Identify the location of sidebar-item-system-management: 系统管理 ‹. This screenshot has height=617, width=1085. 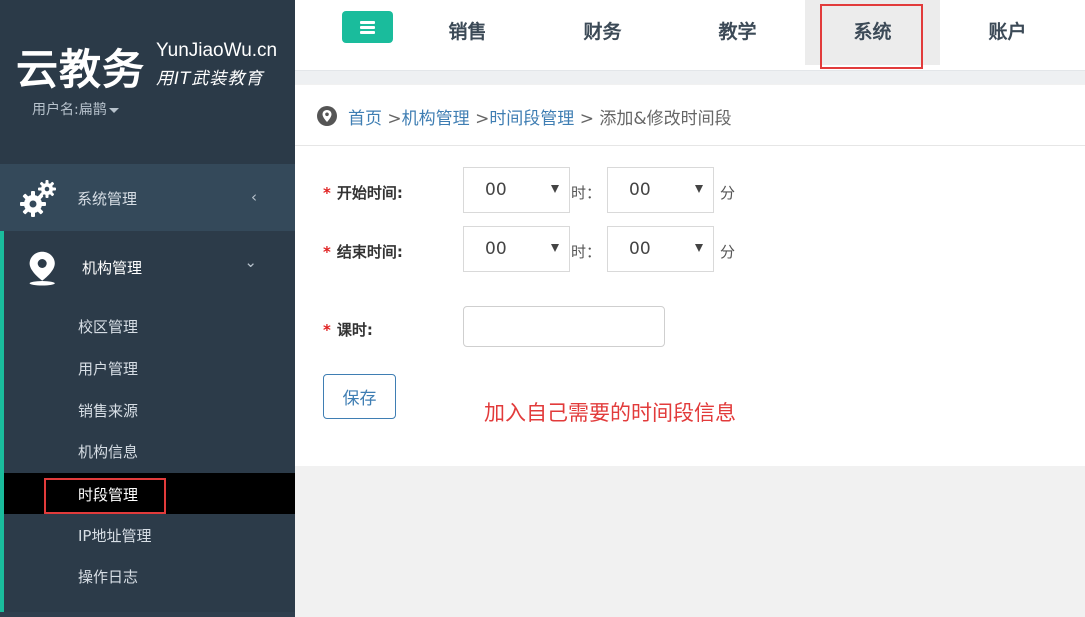
(147, 197).